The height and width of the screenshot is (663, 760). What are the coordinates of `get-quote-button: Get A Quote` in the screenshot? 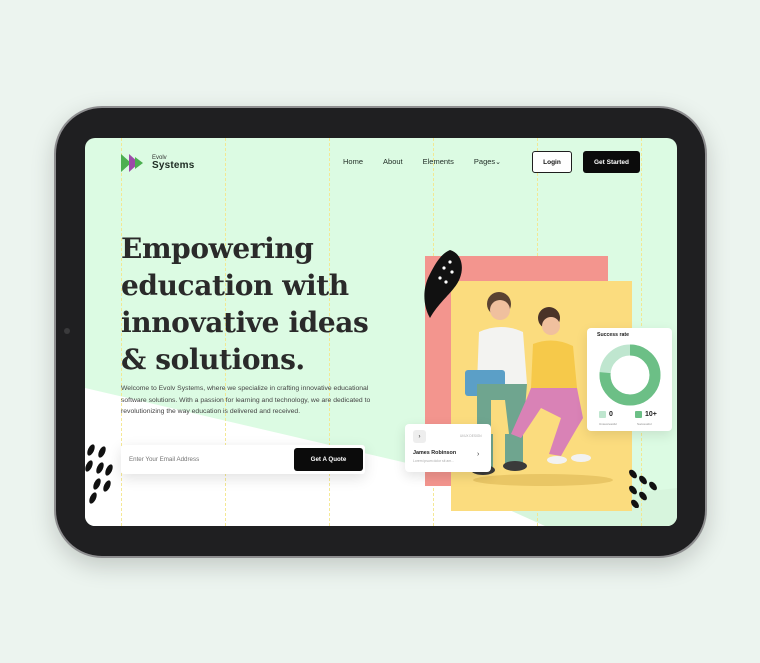 It's located at (328, 459).